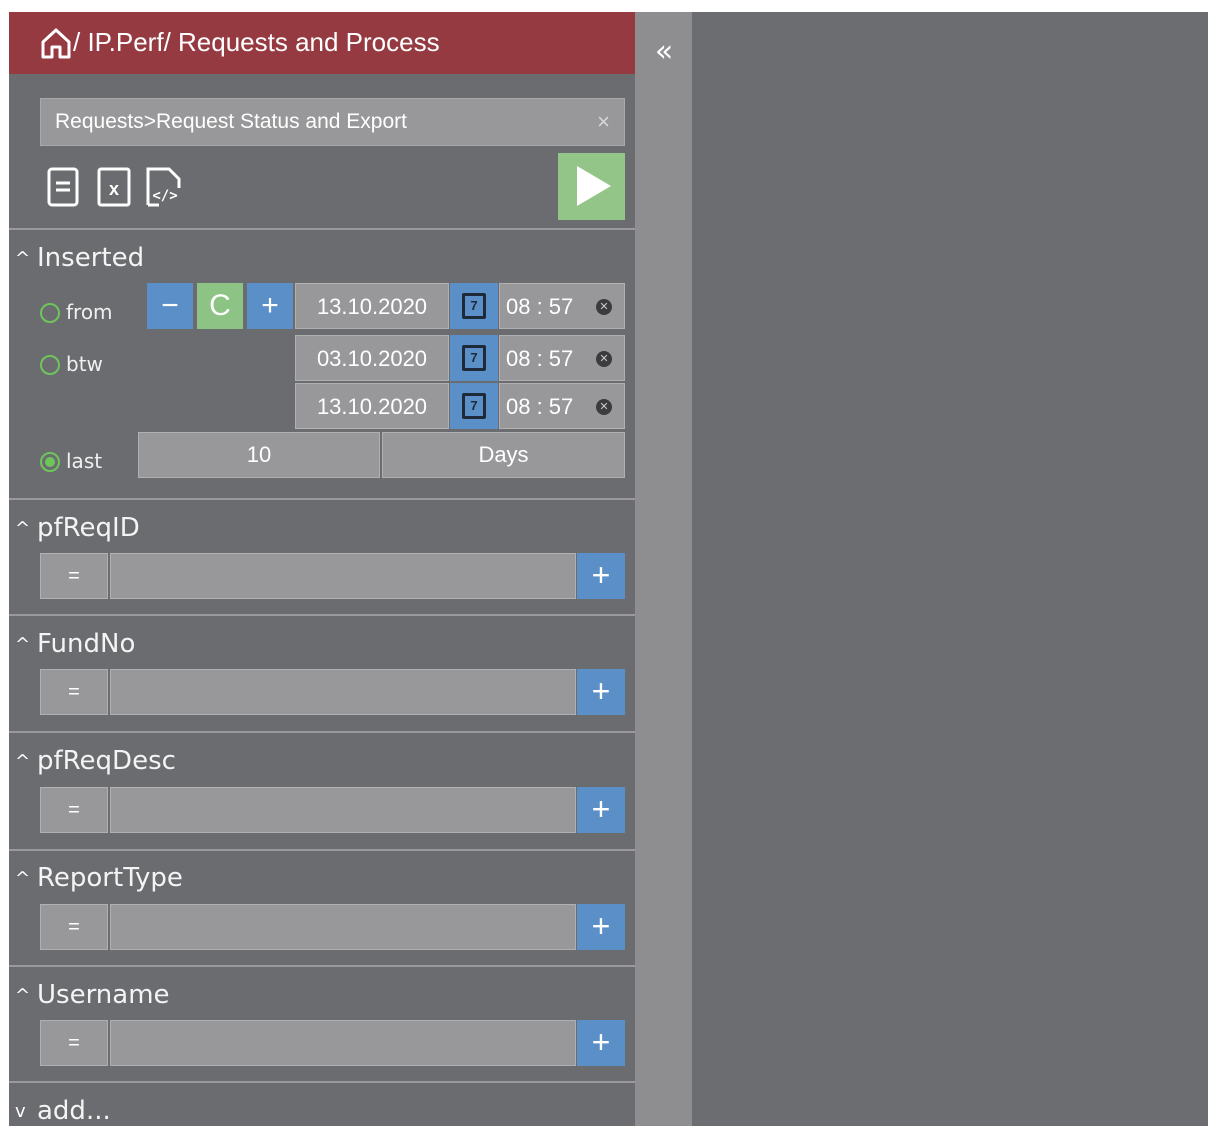 The width and height of the screenshot is (1208, 1126). I want to click on panel-header: / IP.Perf/ Requests and Process, so click(322, 43).